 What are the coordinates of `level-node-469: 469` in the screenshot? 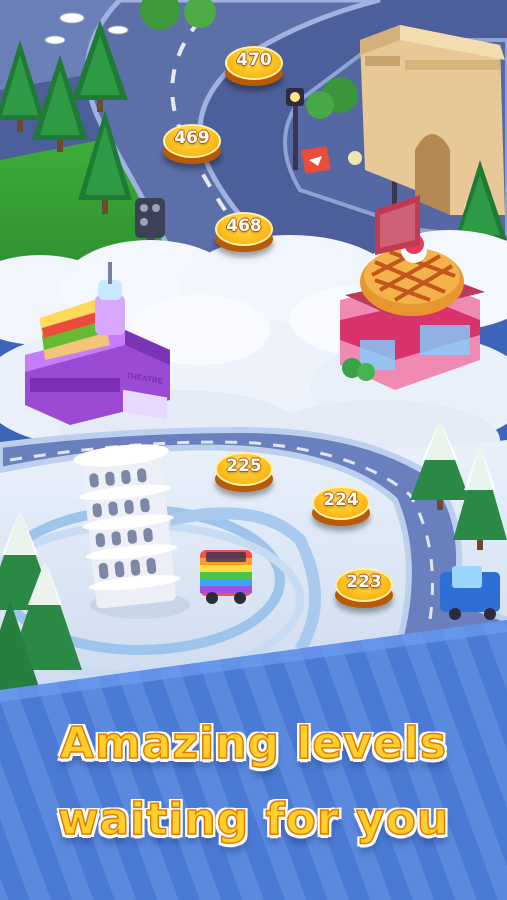 It's located at (192, 145).